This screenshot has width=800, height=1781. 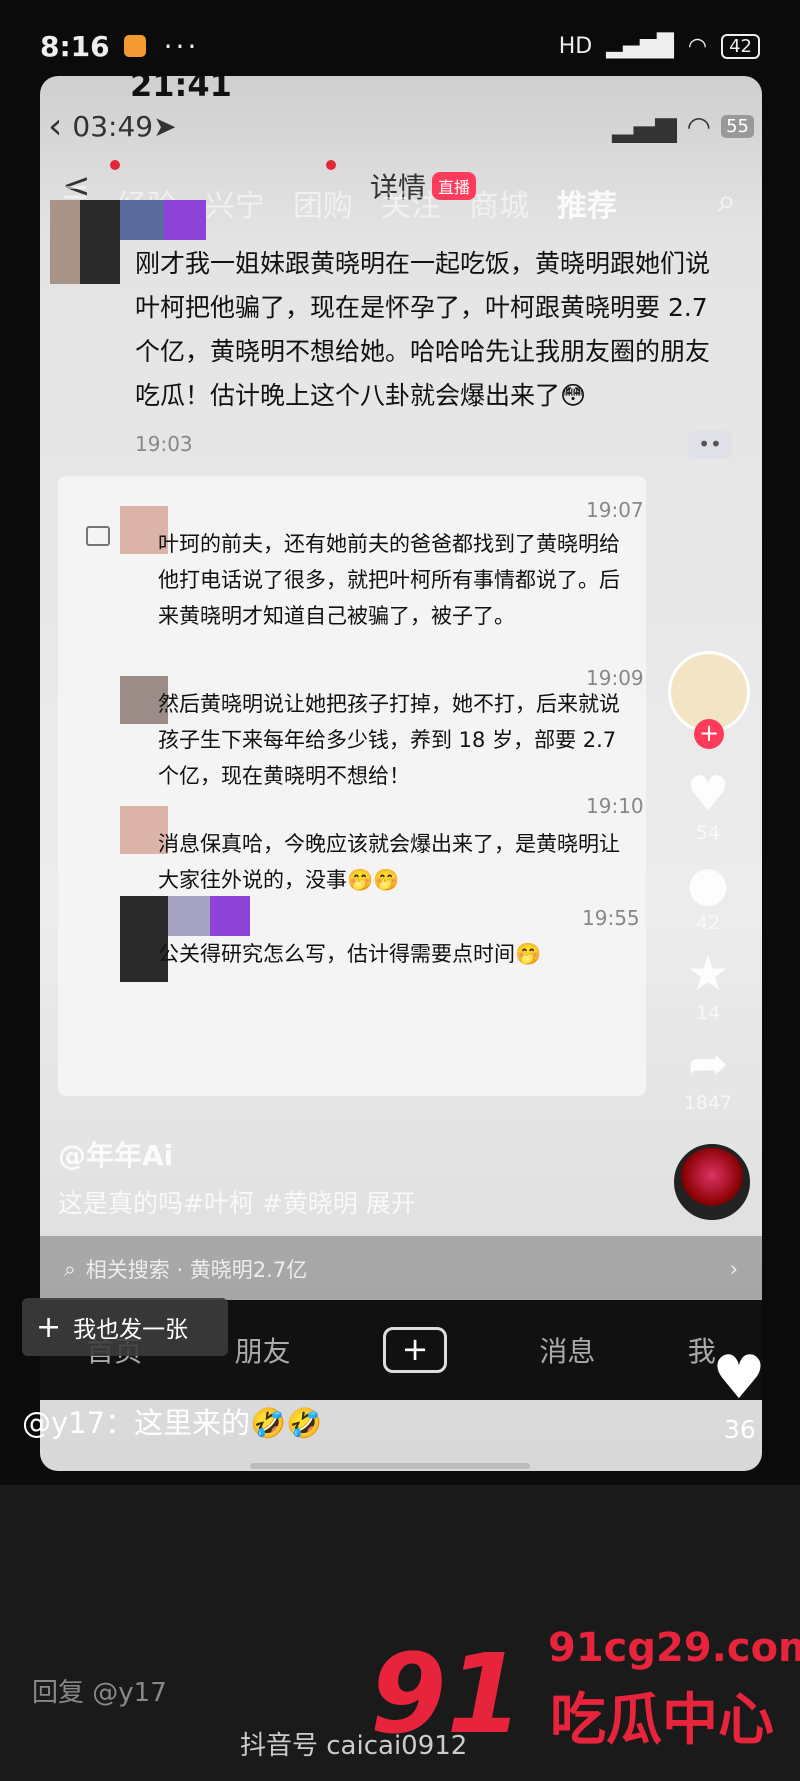 I want to click on create-button: +, so click(x=414, y=1350).